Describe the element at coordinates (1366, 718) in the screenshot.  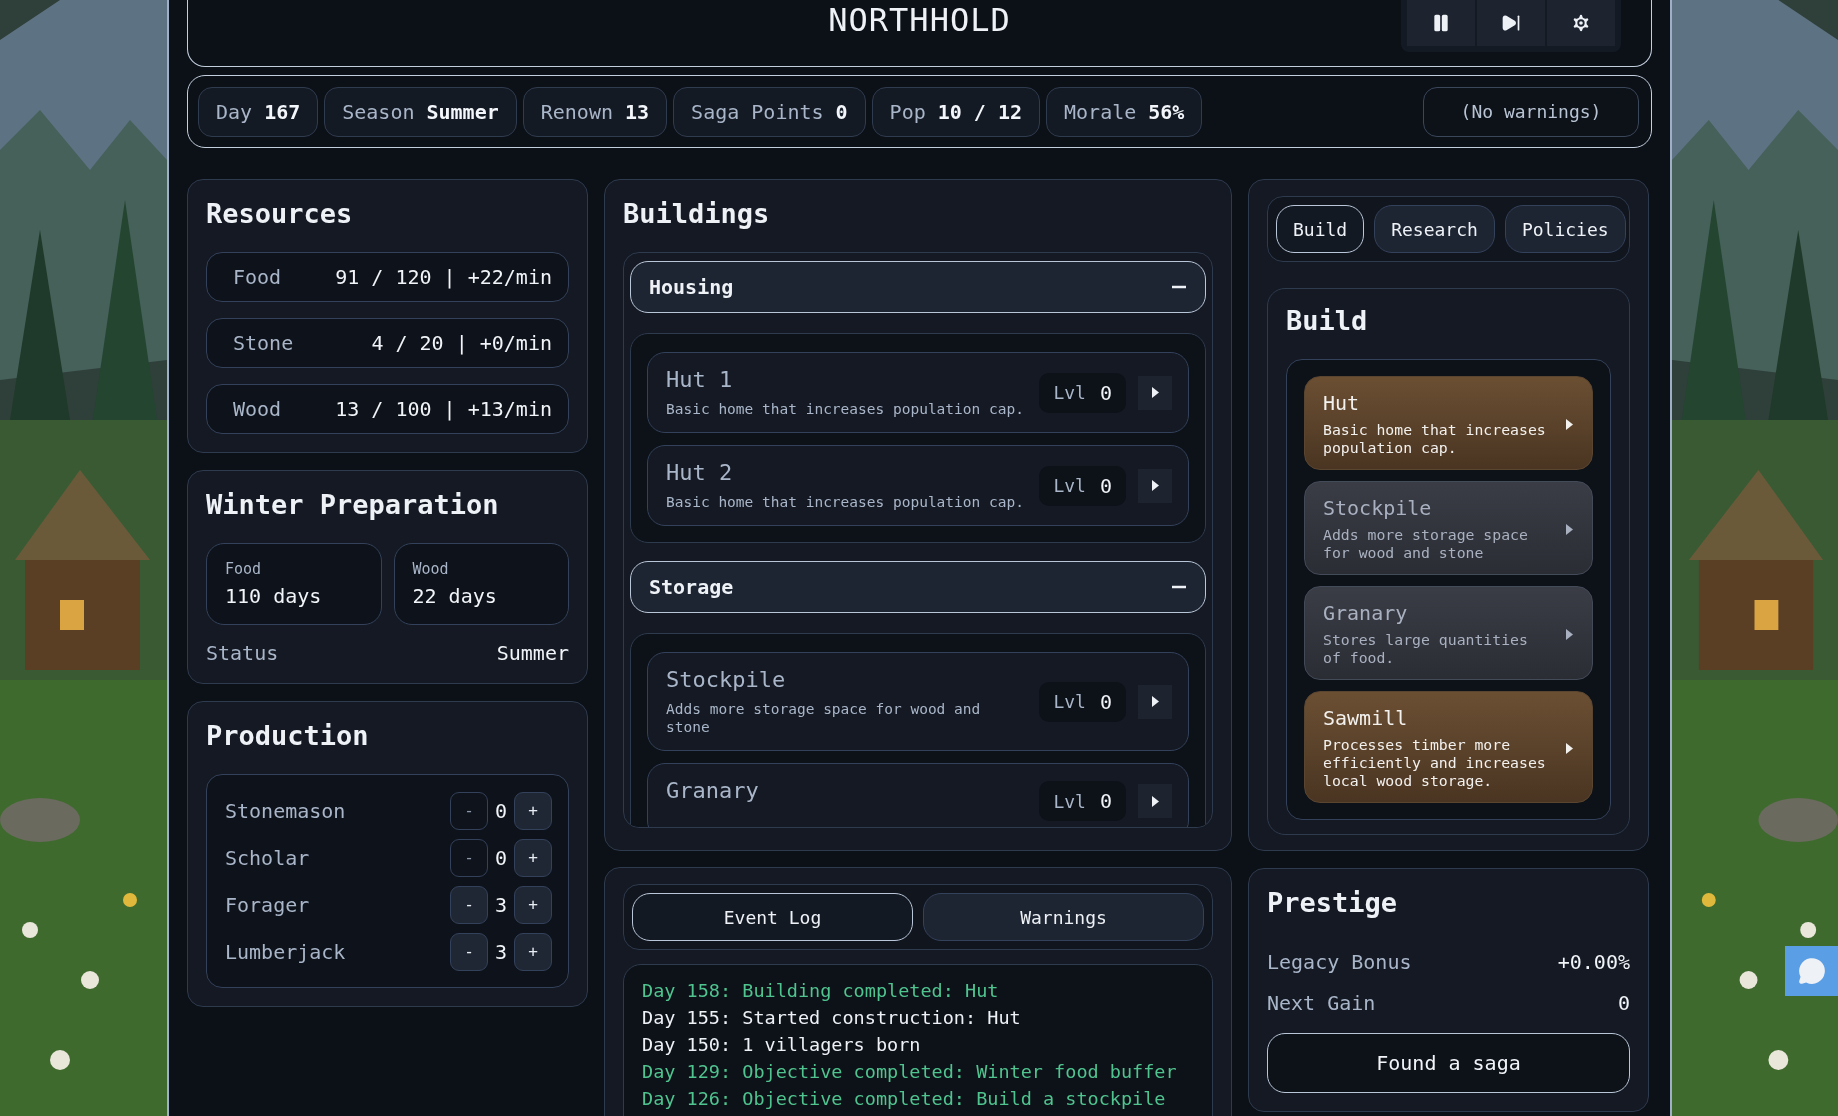
I see `option-name: Sawmill` at that location.